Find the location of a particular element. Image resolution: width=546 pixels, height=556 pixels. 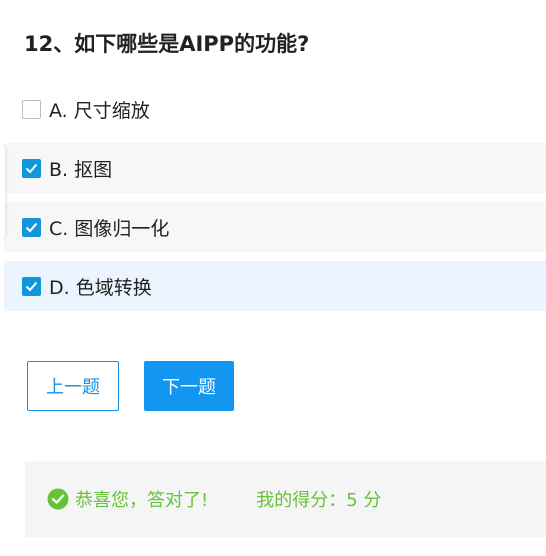

option-c: C. 图像归一化 is located at coordinates (275, 227).